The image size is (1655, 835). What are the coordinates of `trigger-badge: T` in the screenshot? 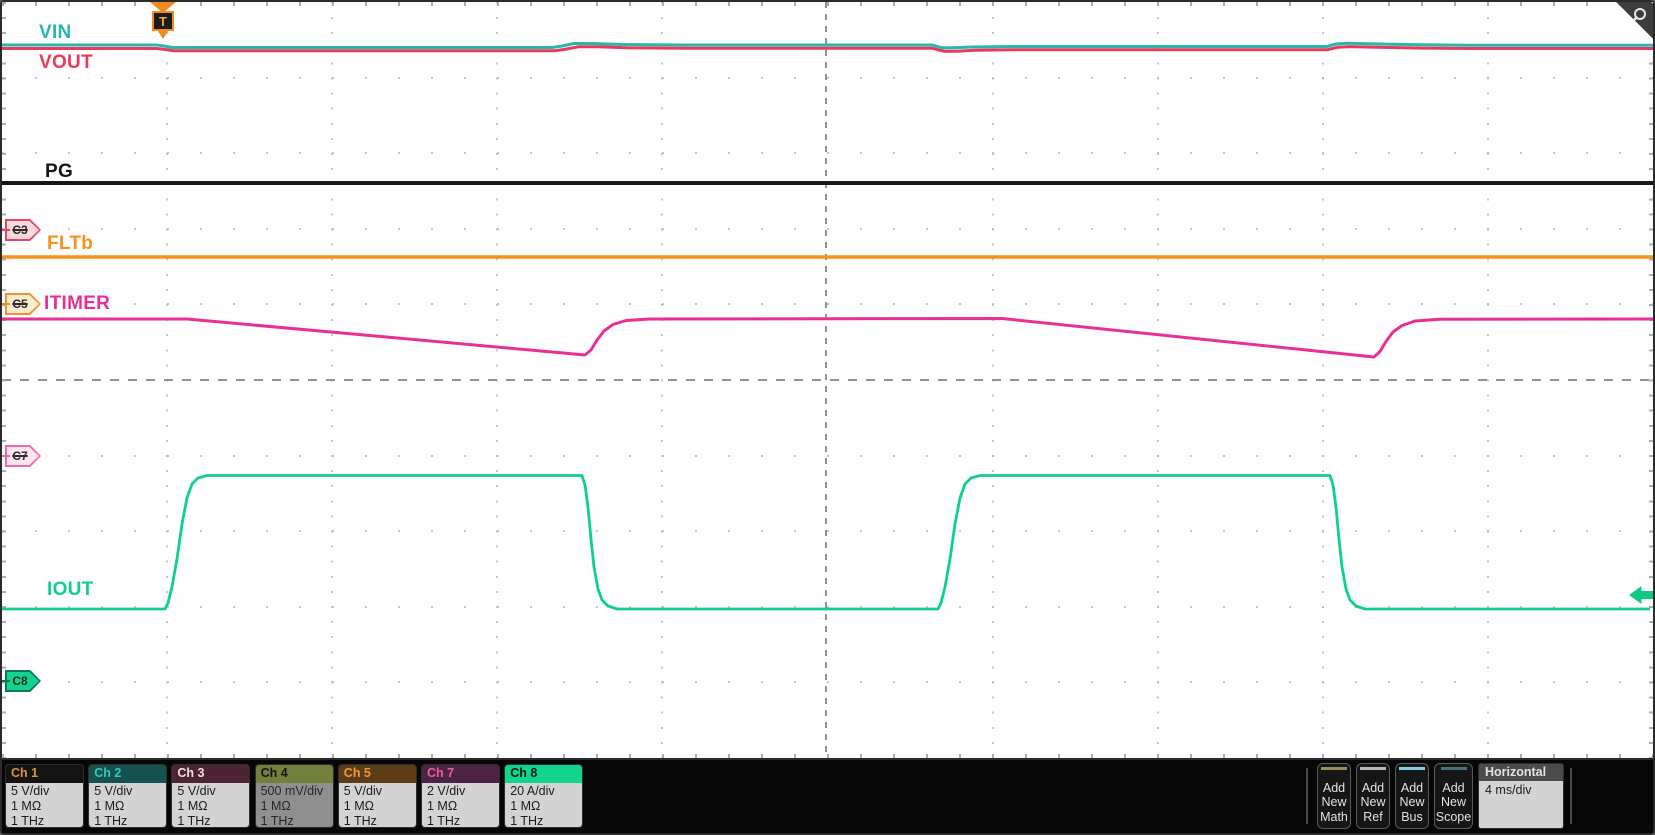 It's located at (163, 21).